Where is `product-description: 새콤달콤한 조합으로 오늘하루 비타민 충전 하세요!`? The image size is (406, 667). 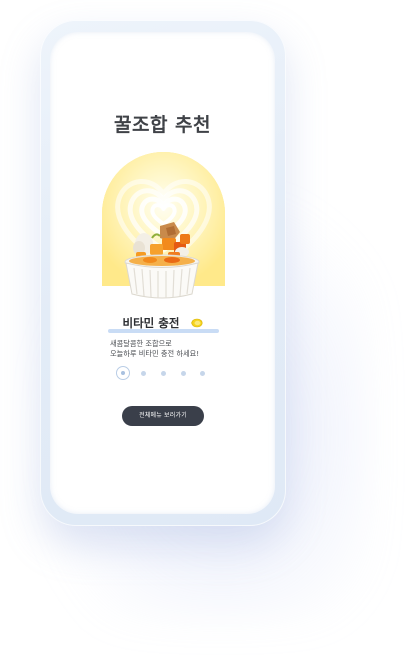
product-description: 새콤달콤한 조합으로 오늘하루 비타민 충전 하세요! is located at coordinates (185, 349).